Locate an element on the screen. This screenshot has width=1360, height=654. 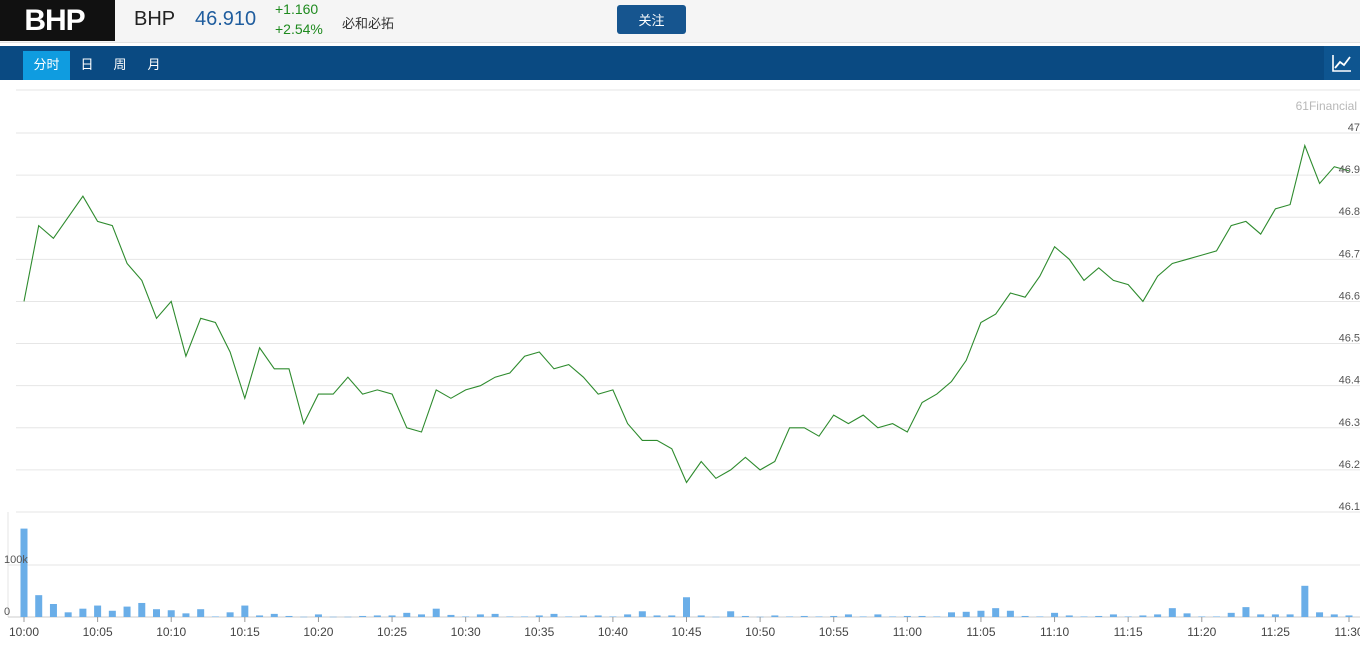
y-tick-label: 46.6 is located at coordinates (1349, 296).